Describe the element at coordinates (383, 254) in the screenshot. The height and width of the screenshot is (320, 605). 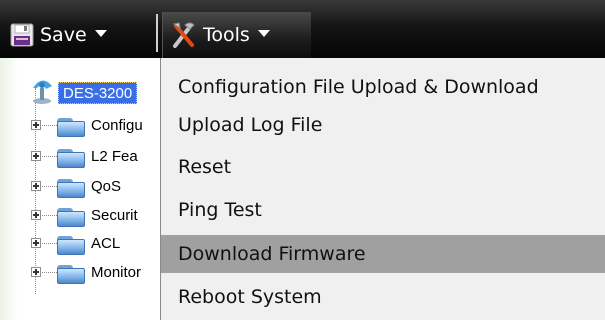
I see `menu-item-download-firmware: Download Firmware` at that location.